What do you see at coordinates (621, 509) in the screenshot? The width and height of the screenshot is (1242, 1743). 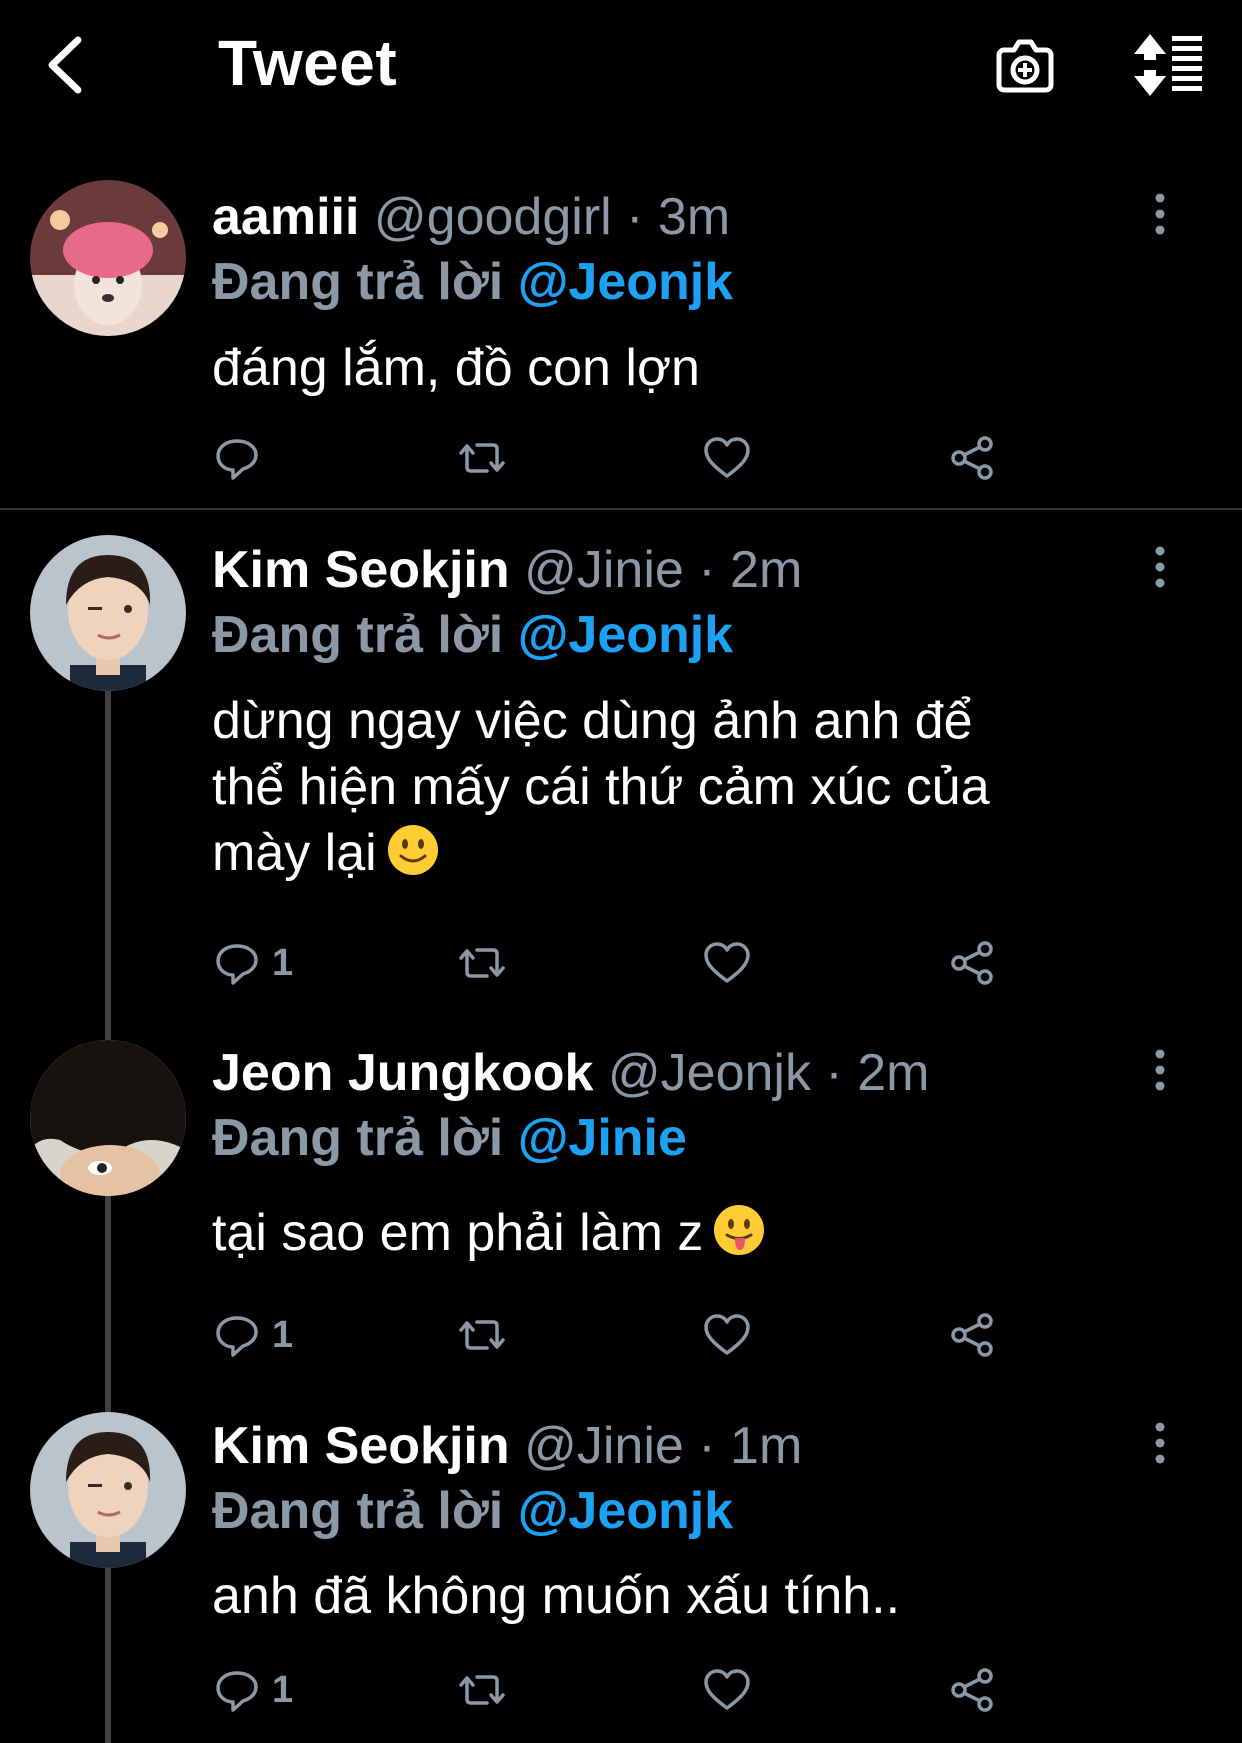 I see `divider` at bounding box center [621, 509].